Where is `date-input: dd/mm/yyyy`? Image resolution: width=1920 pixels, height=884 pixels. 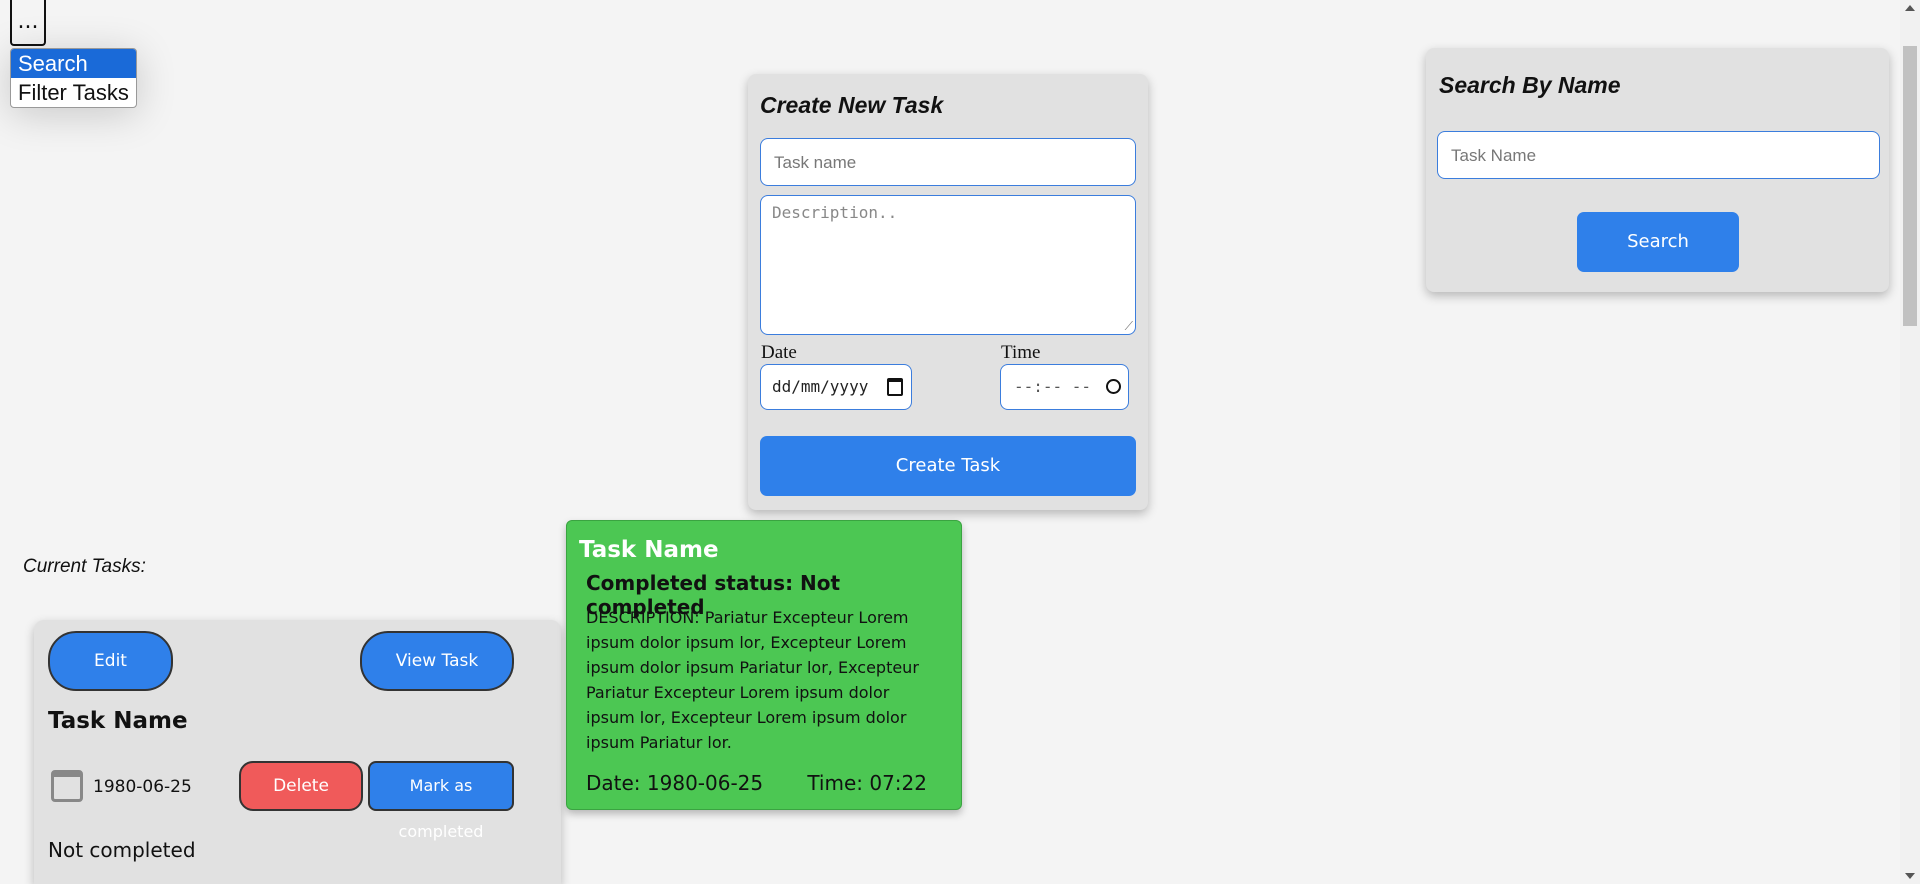
date-input: dd/mm/yyyy is located at coordinates (836, 387).